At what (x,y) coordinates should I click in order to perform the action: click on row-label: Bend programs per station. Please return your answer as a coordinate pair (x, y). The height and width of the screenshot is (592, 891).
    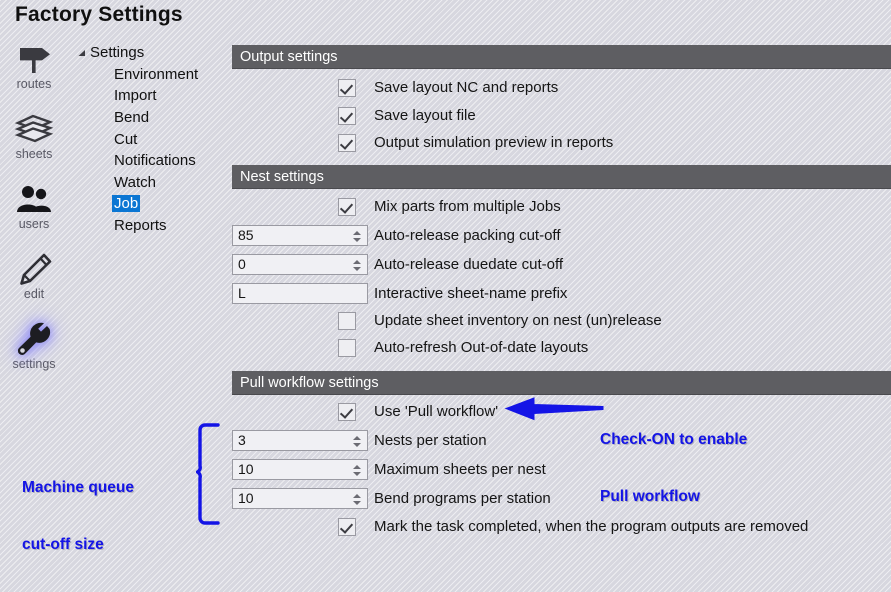
    Looking at the image, I should click on (462, 498).